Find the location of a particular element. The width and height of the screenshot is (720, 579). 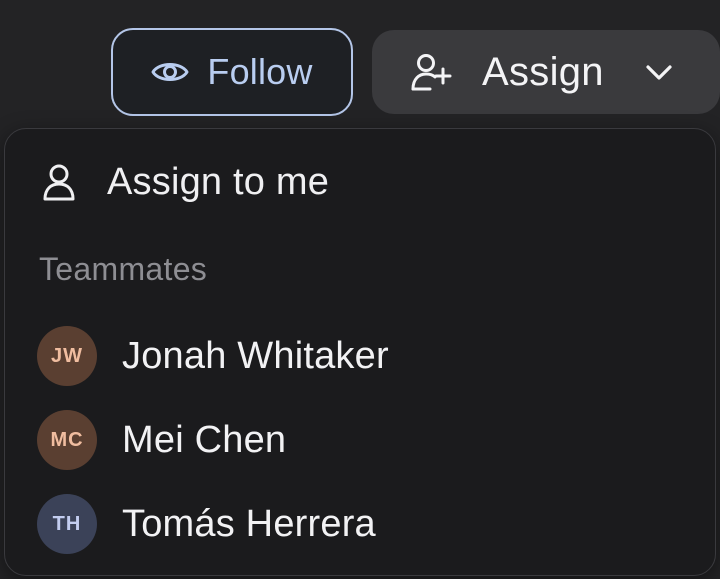

chevron-down-icon is located at coordinates (659, 73).